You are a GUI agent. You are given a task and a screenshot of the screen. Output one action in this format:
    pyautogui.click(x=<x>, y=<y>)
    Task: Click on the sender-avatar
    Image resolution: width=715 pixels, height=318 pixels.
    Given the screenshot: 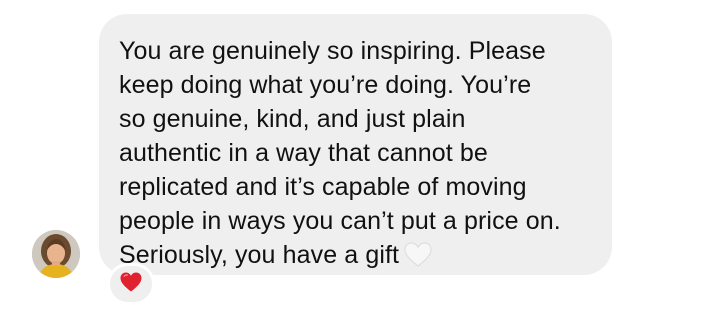 What is the action you would take?
    pyautogui.click(x=56, y=254)
    